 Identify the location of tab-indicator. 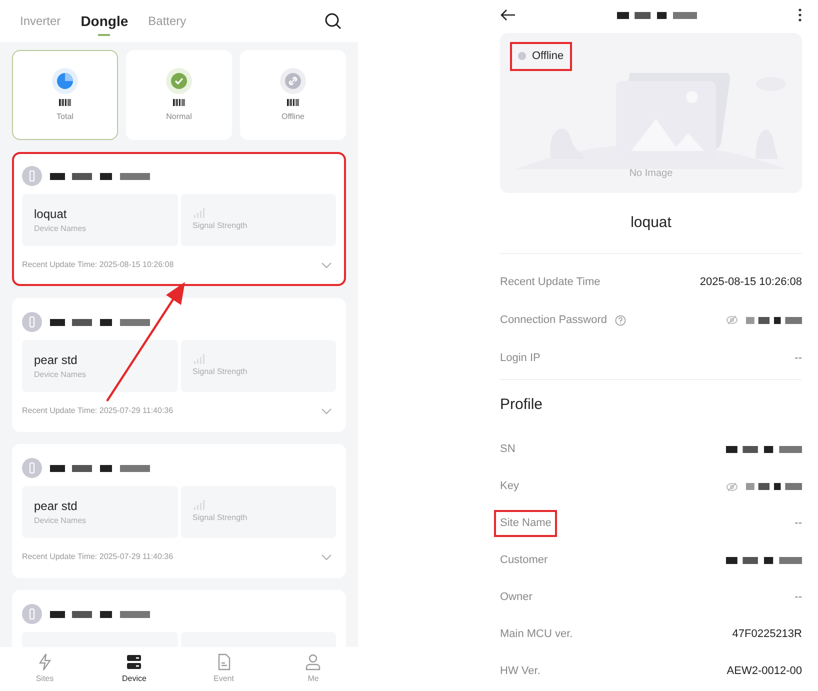
(104, 35).